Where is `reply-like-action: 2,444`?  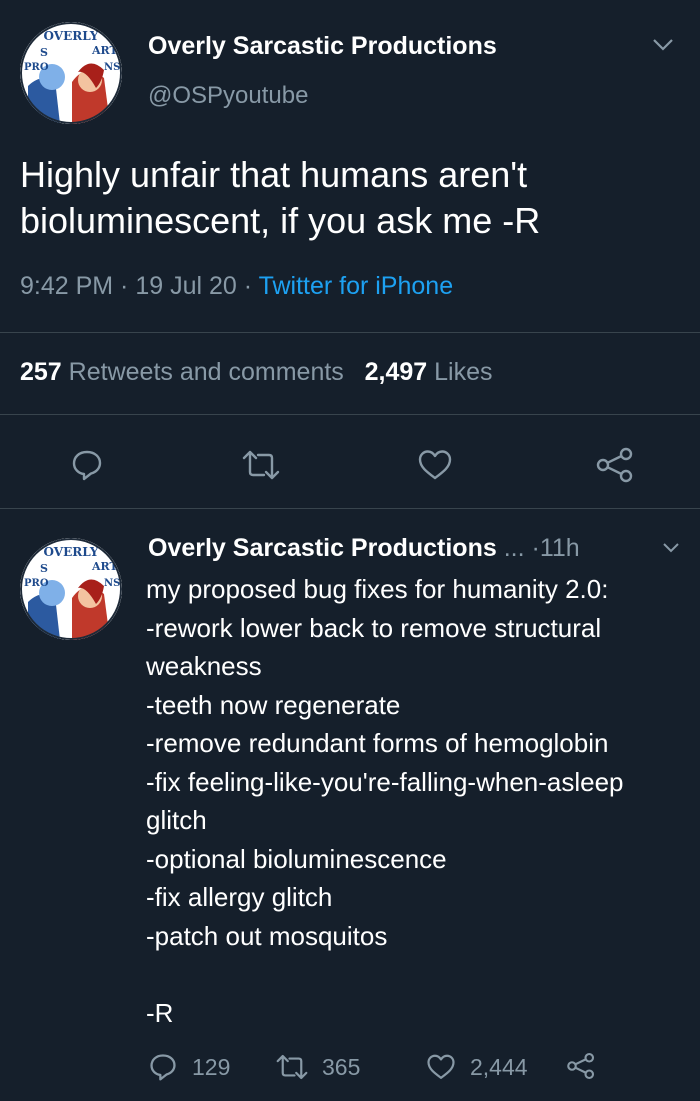 reply-like-action: 2,444 is located at coordinates (477, 1067).